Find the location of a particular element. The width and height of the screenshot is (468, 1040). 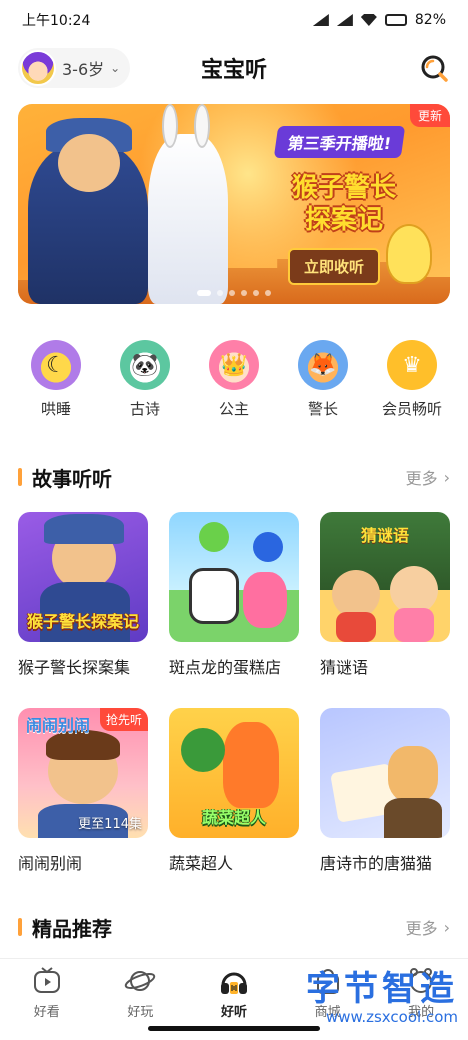

carrot-character is located at coordinates (251, 765).